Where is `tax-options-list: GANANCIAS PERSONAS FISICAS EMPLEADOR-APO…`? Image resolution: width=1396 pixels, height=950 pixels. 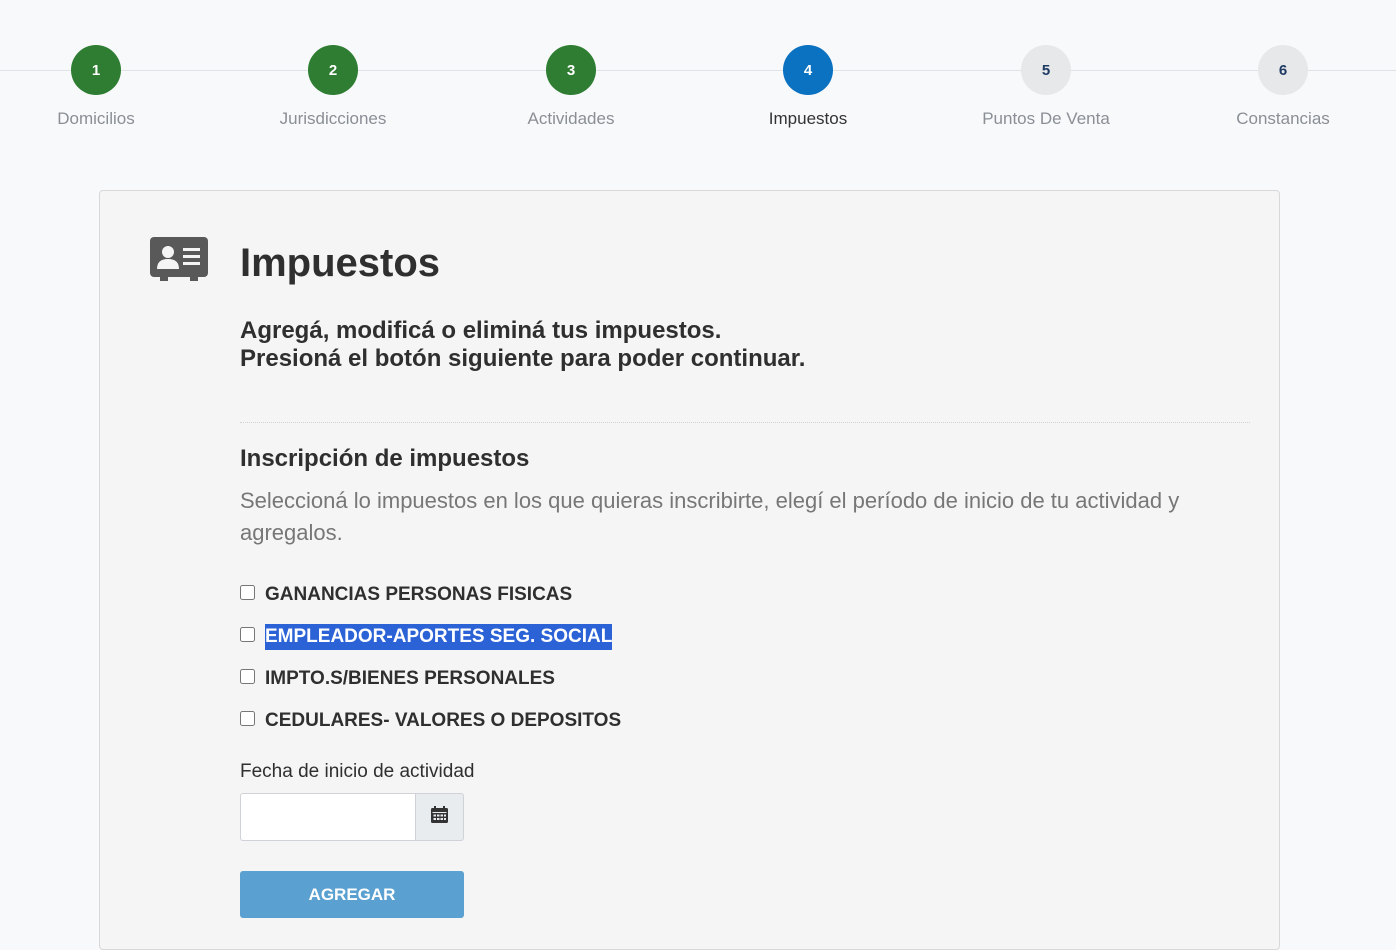 tax-options-list: GANANCIAS PERSONAS FISICAS EMPLEADOR-APO… is located at coordinates (430, 658).